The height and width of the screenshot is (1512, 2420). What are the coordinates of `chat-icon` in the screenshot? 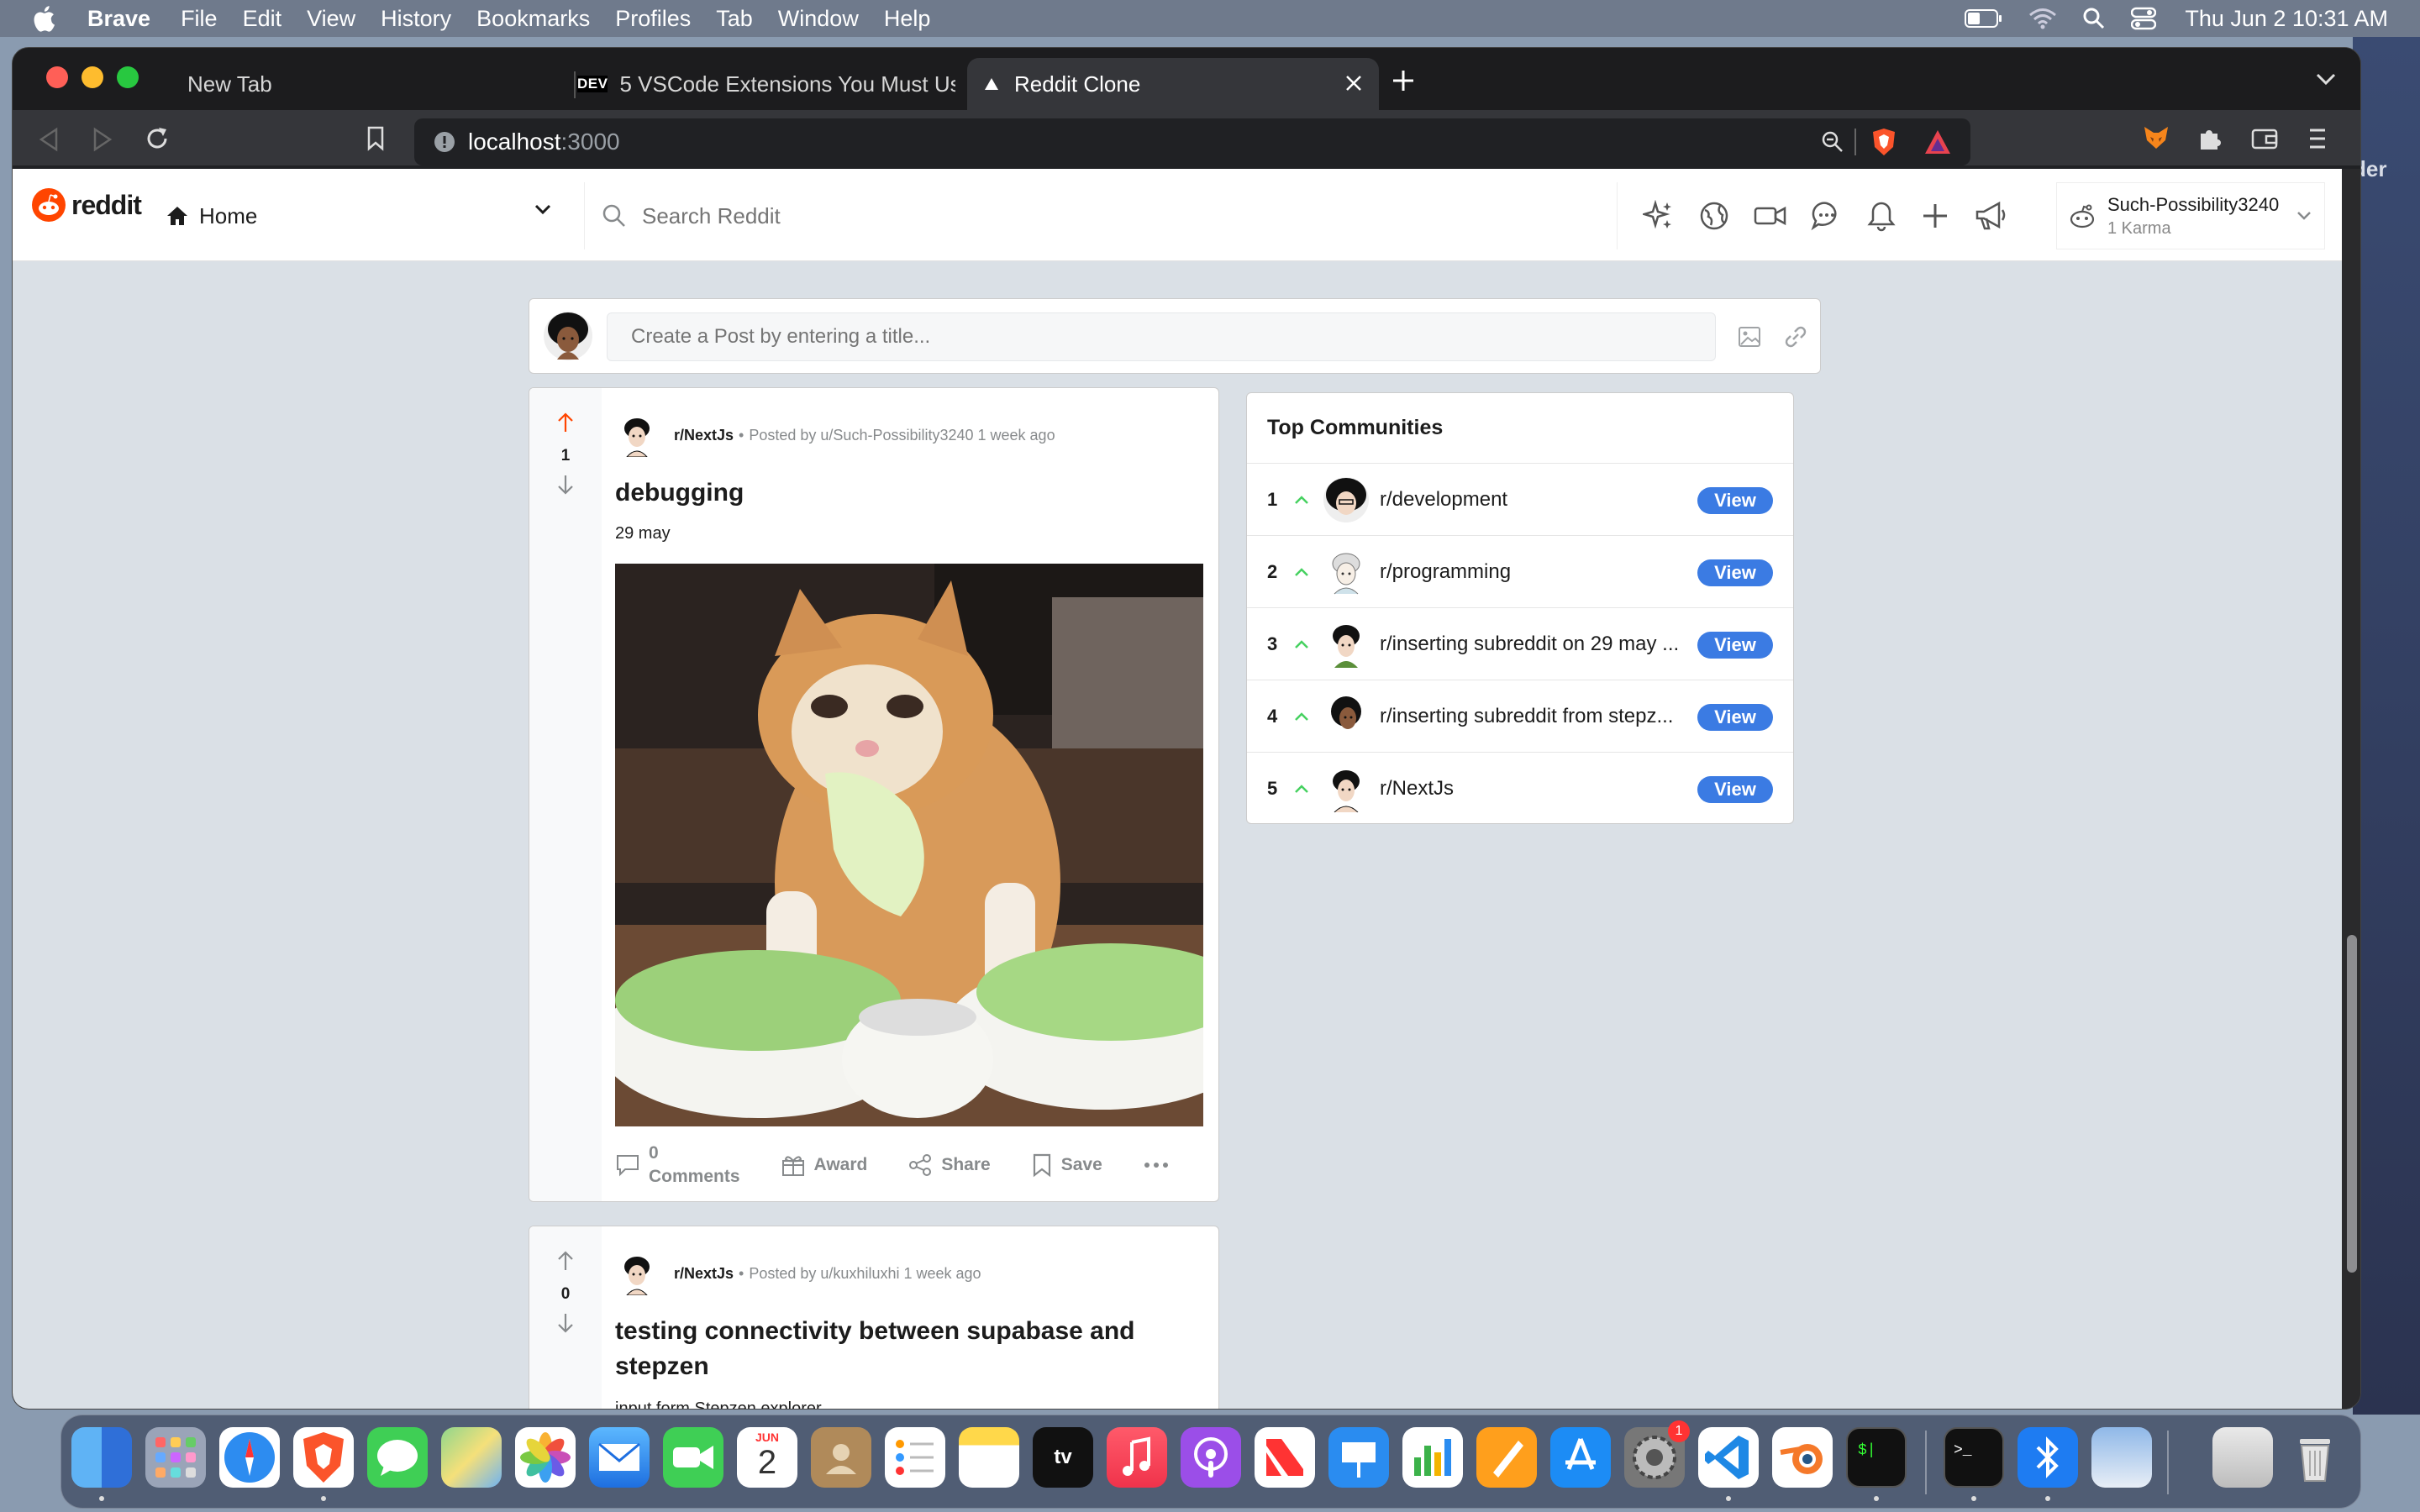 It's located at (1827, 216).